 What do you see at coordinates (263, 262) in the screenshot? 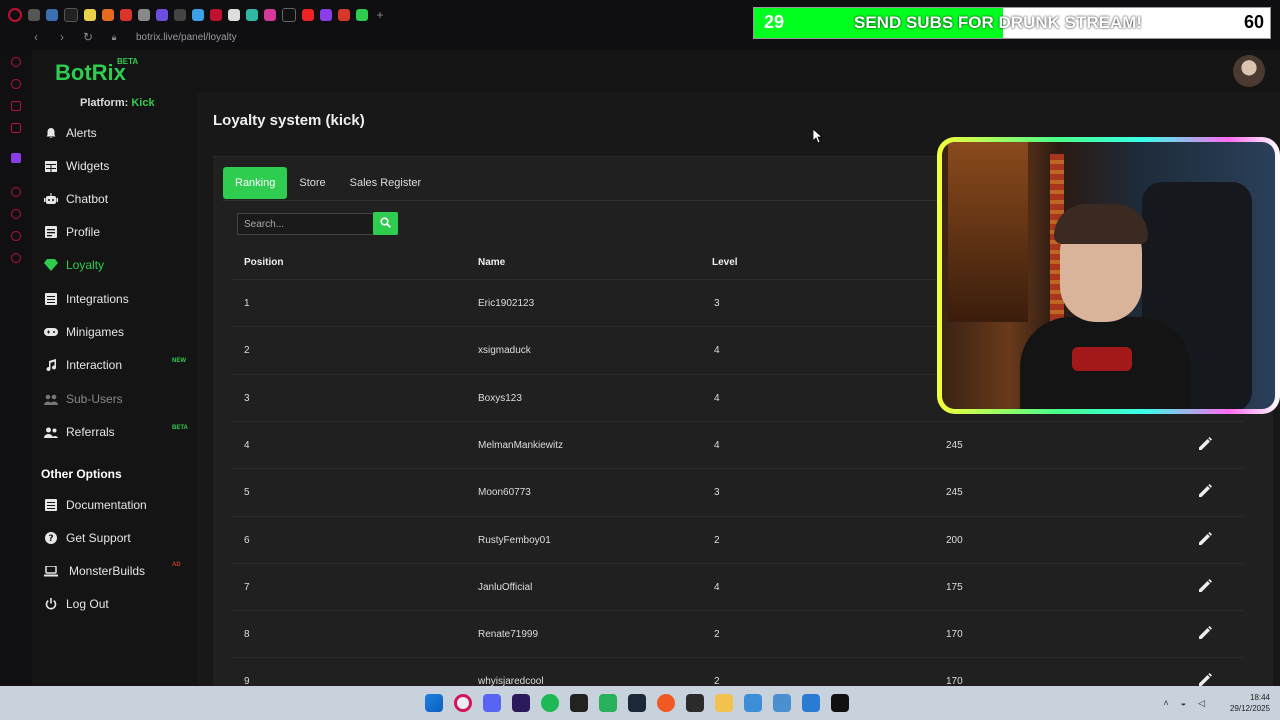
I see `column-position: Position` at bounding box center [263, 262].